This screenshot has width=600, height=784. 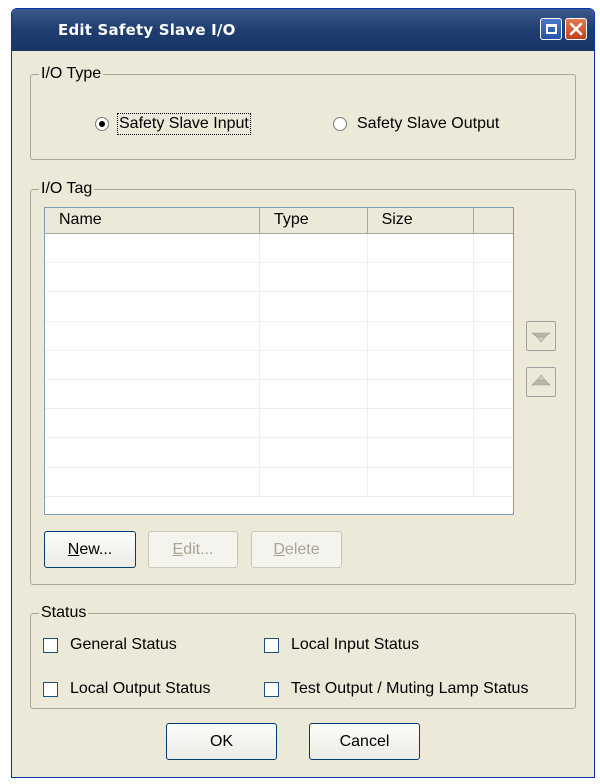 What do you see at coordinates (64, 613) in the screenshot?
I see `status-legend: Status` at bounding box center [64, 613].